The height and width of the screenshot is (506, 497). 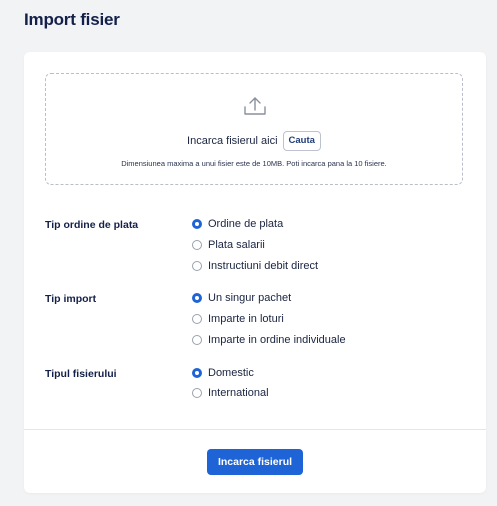 What do you see at coordinates (231, 373) in the screenshot?
I see `option-label: Domestic` at bounding box center [231, 373].